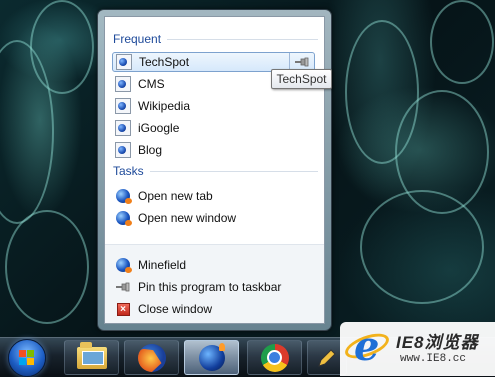  I want to click on jumplist-item-label: iGoogle, so click(159, 128).